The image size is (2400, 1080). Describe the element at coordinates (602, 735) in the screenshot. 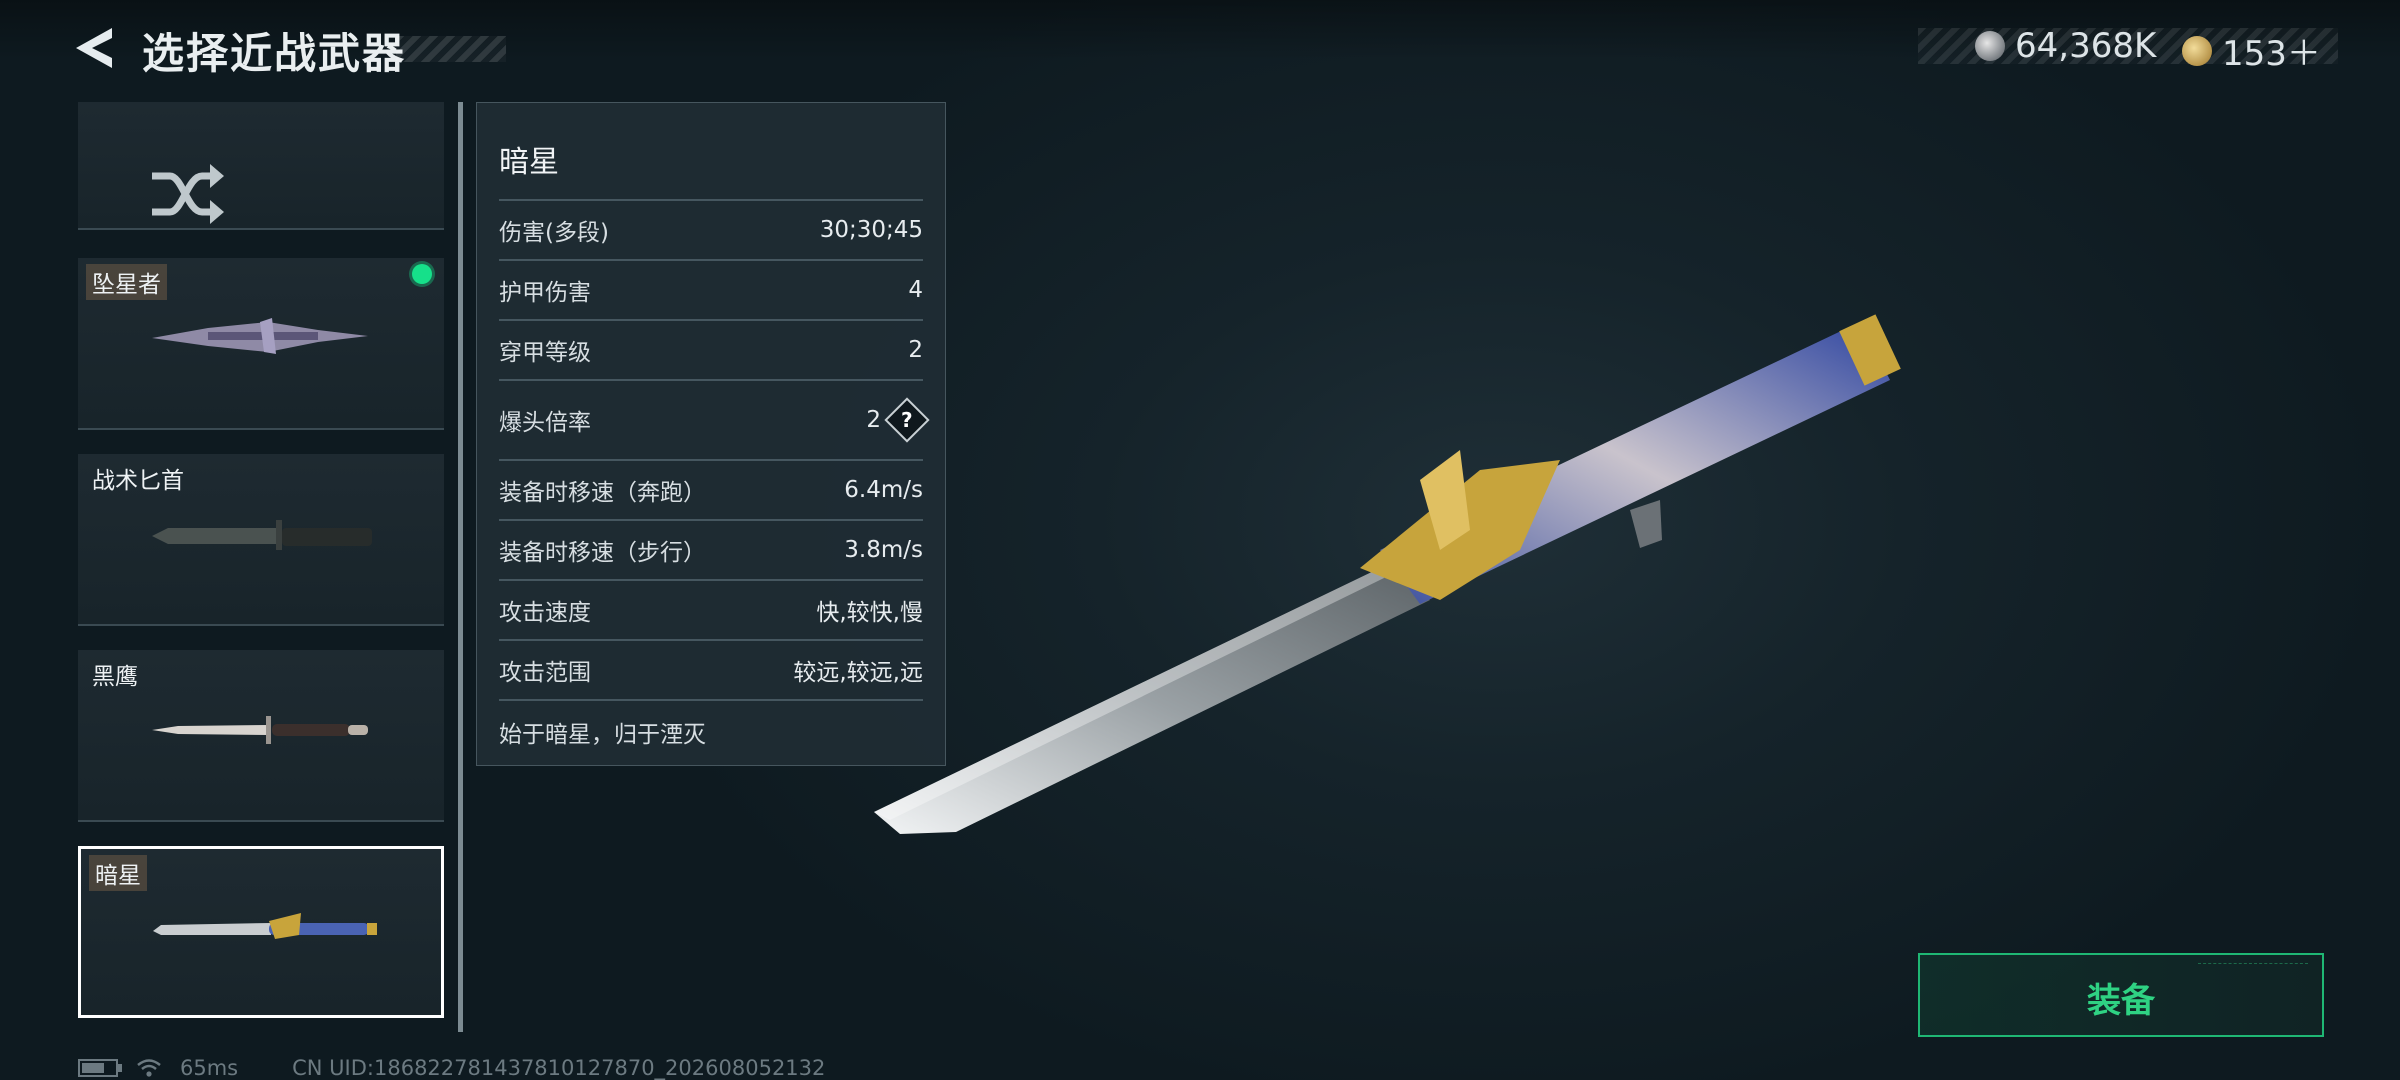

I see `weapon-description: 始于暗星，归于湮灭` at that location.